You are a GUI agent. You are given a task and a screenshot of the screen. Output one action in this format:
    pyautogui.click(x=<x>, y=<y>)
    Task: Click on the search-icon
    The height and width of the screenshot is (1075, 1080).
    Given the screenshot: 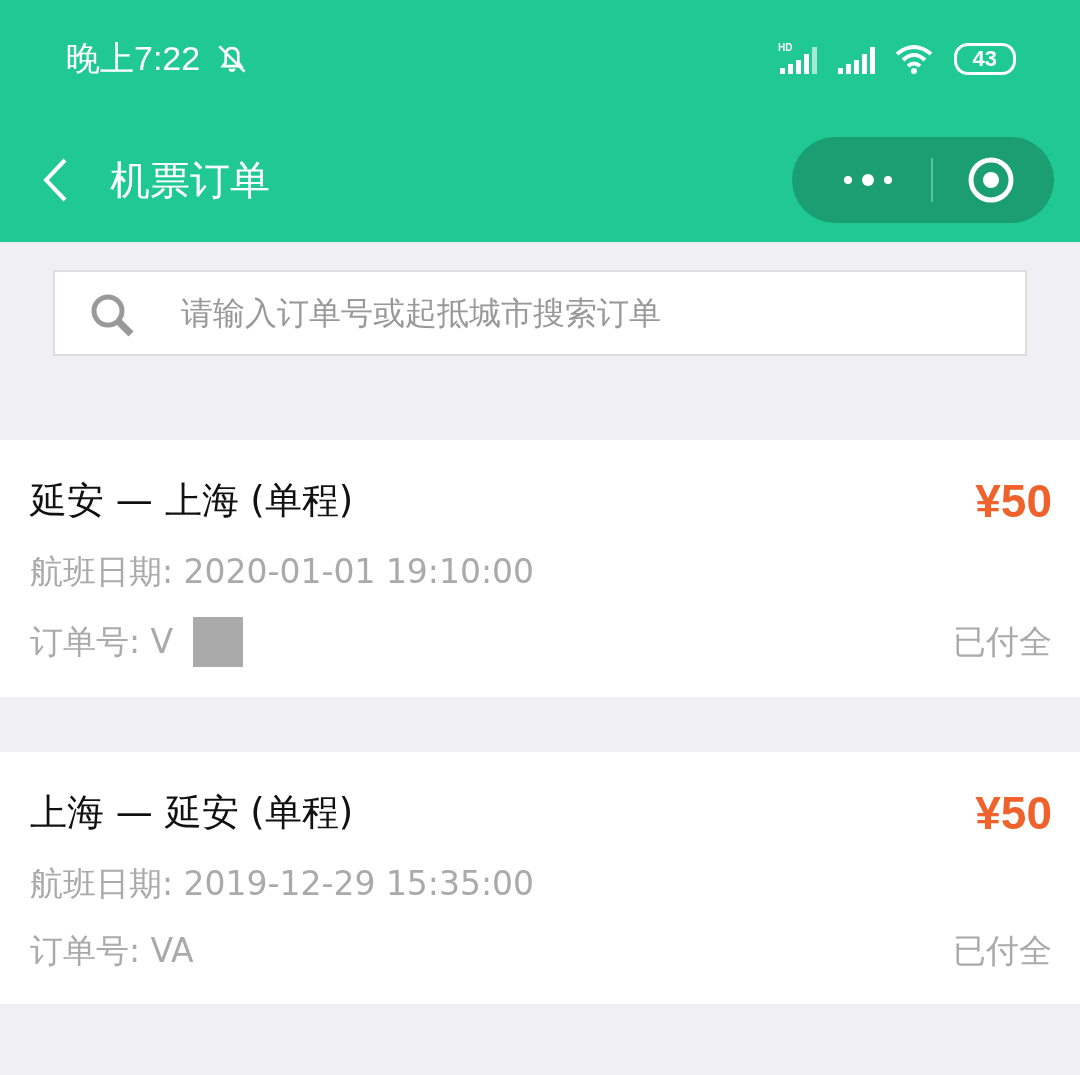 What is the action you would take?
    pyautogui.click(x=112, y=315)
    